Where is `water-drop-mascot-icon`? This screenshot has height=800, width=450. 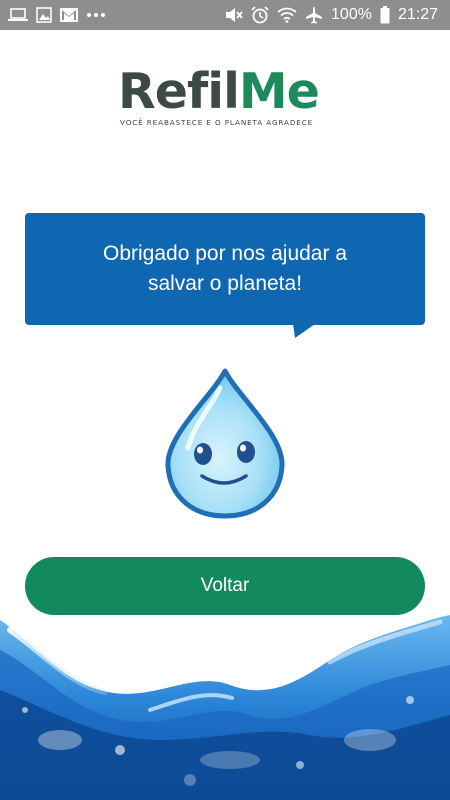
water-drop-mascot-icon is located at coordinates (225, 443).